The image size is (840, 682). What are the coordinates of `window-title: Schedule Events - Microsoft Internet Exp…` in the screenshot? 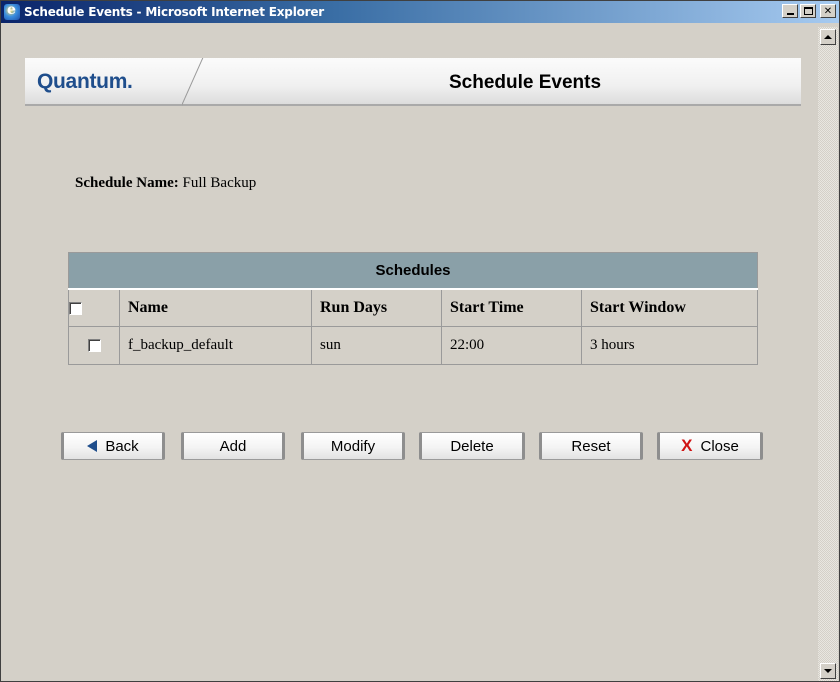 It's located at (174, 12).